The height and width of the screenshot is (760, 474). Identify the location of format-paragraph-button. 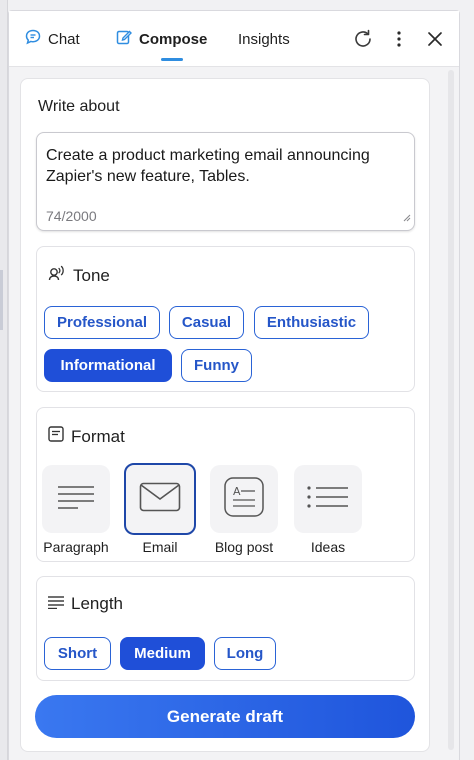
(76, 499).